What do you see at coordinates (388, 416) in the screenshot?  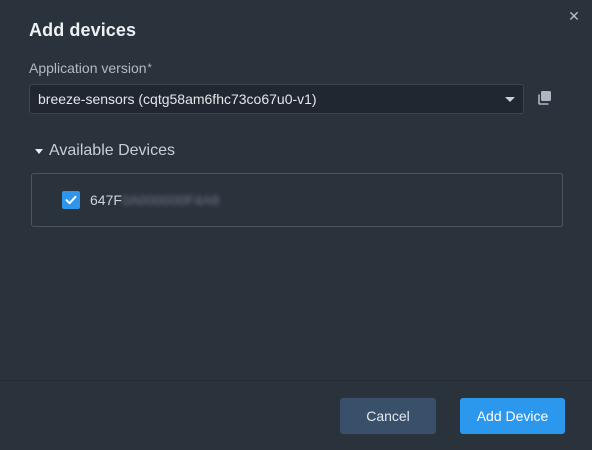 I see `cancel-button: Cancel` at bounding box center [388, 416].